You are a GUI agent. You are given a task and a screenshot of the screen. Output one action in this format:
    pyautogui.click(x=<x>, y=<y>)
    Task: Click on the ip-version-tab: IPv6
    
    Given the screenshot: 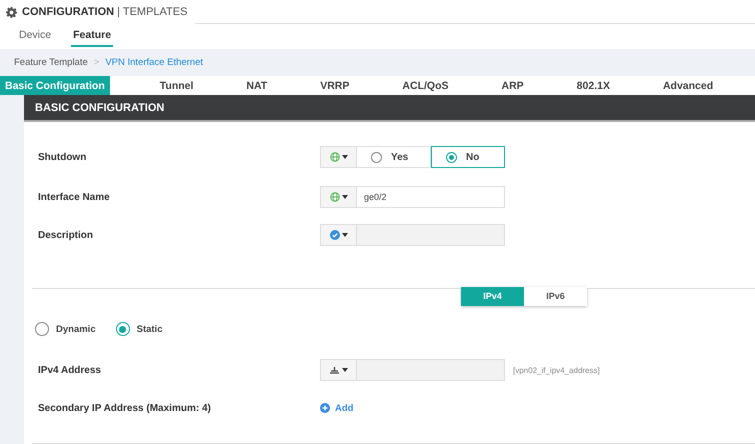 What is the action you would take?
    pyautogui.click(x=555, y=296)
    